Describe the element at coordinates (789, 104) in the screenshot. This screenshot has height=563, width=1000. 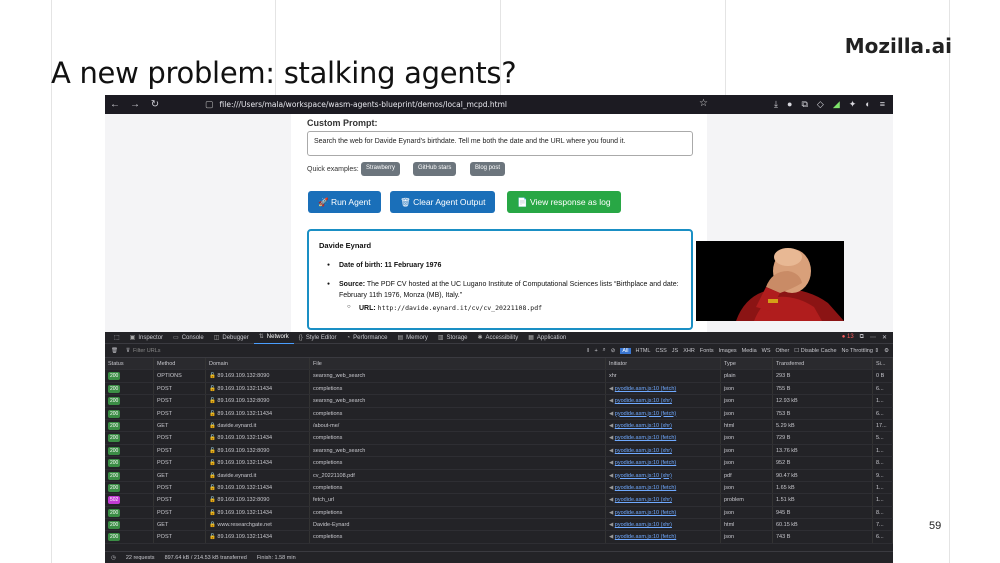
I see `account-icon: ●` at that location.